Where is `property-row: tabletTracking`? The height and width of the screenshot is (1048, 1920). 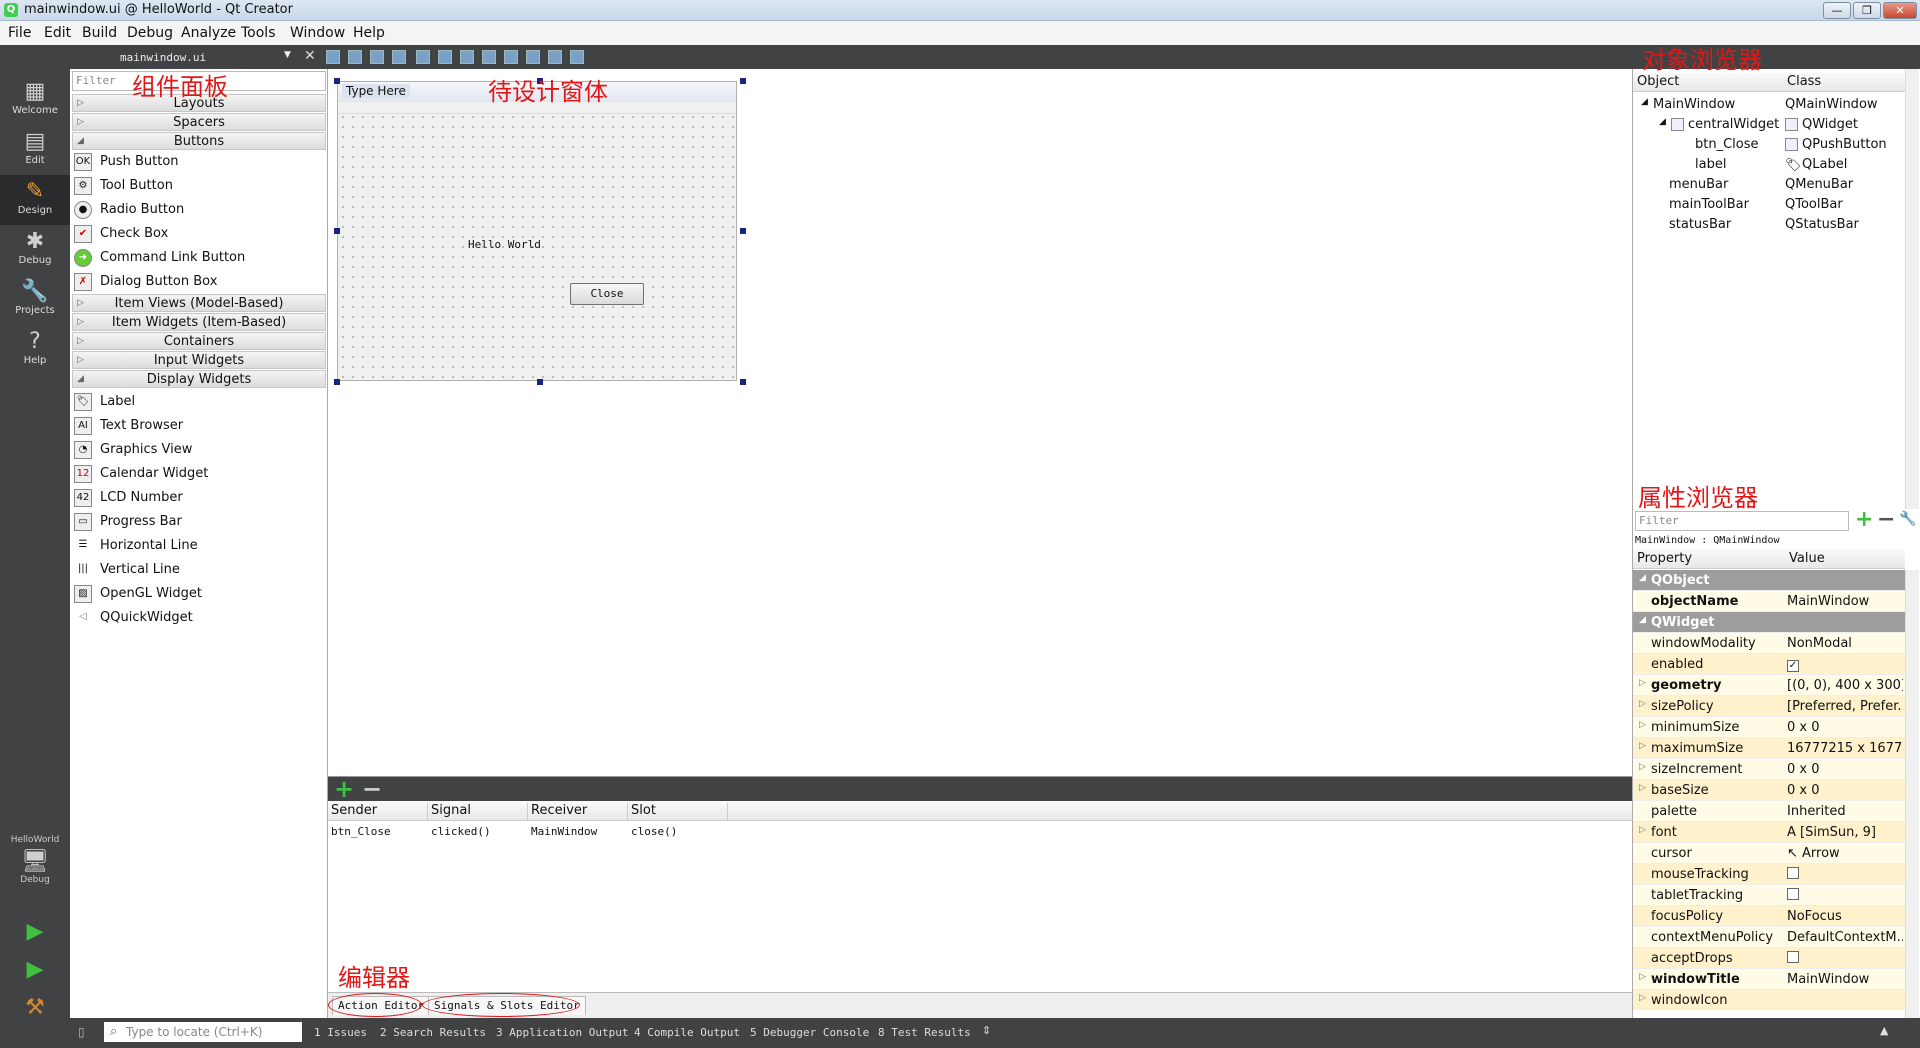 property-row: tabletTracking is located at coordinates (1769, 895).